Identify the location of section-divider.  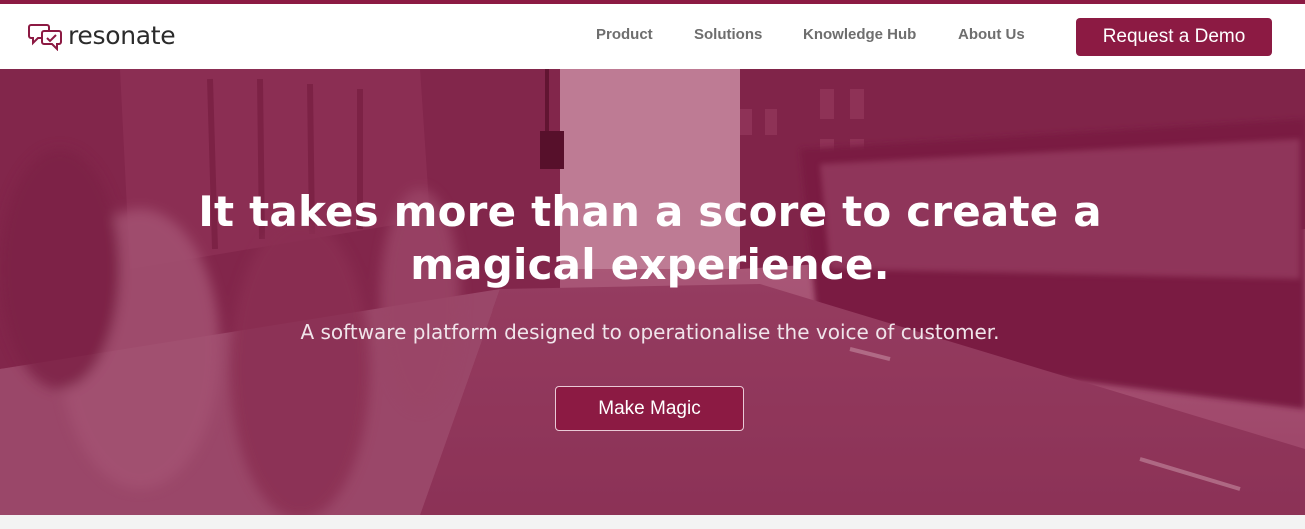
(652, 522).